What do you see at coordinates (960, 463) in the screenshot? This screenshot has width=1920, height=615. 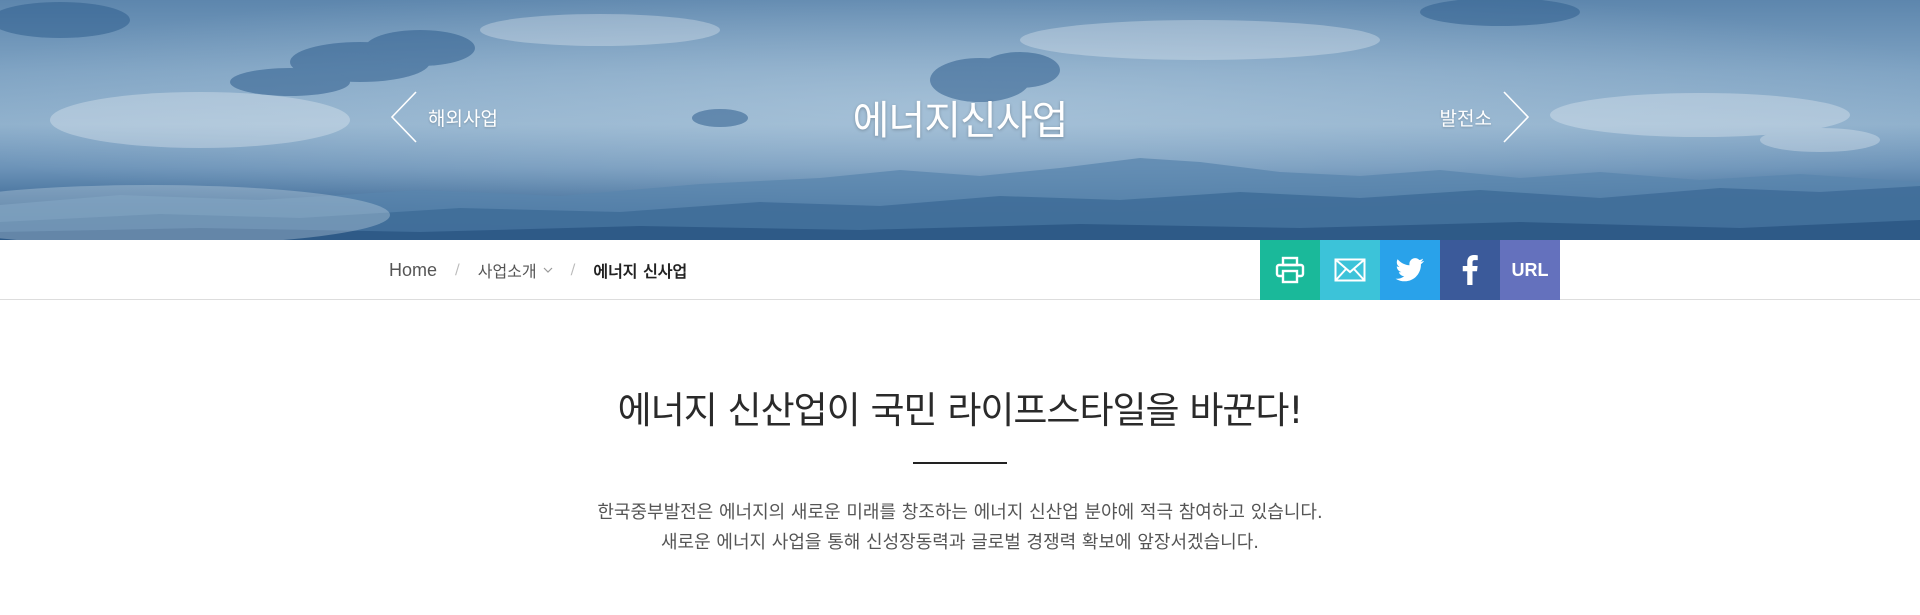 I see `headline-divider` at bounding box center [960, 463].